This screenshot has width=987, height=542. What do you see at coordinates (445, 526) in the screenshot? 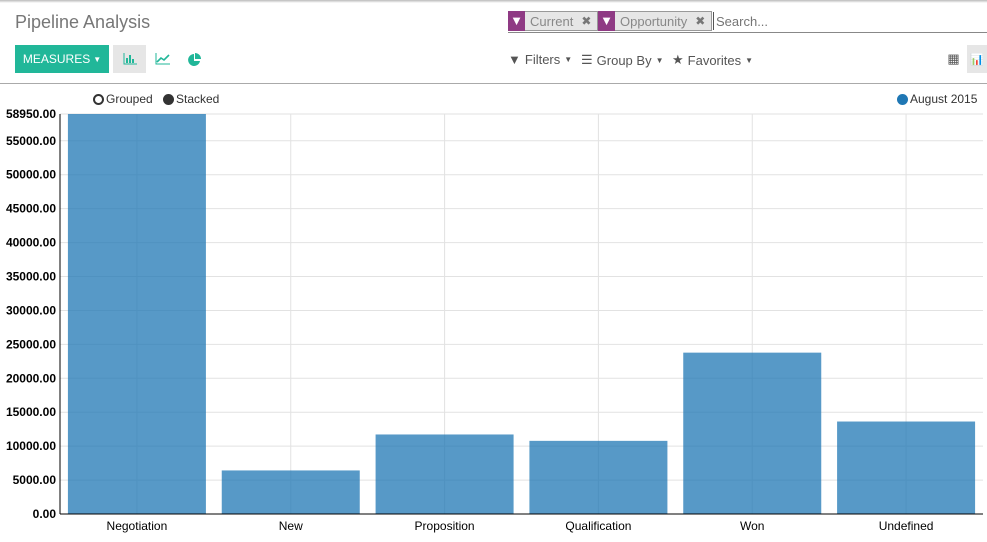
I see `x-tick-label: Proposition` at bounding box center [445, 526].